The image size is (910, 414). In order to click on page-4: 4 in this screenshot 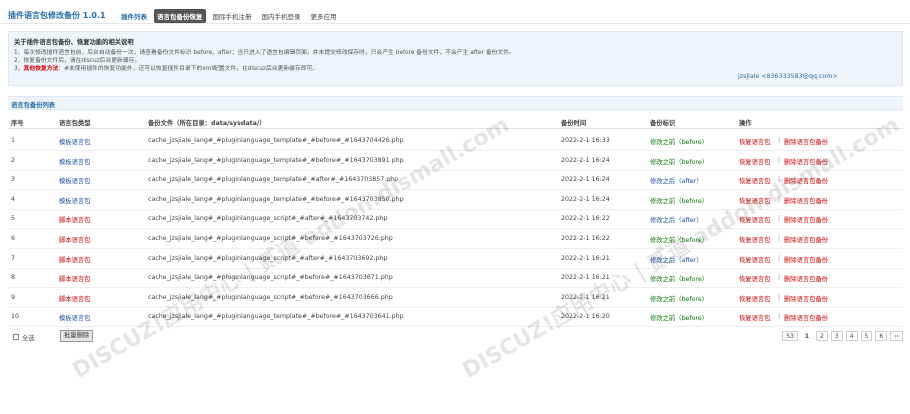, I will do `click(851, 336)`.